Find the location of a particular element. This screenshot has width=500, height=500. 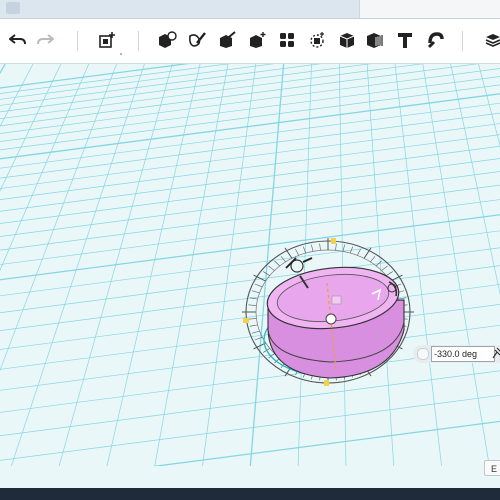

text-button is located at coordinates (405, 40).